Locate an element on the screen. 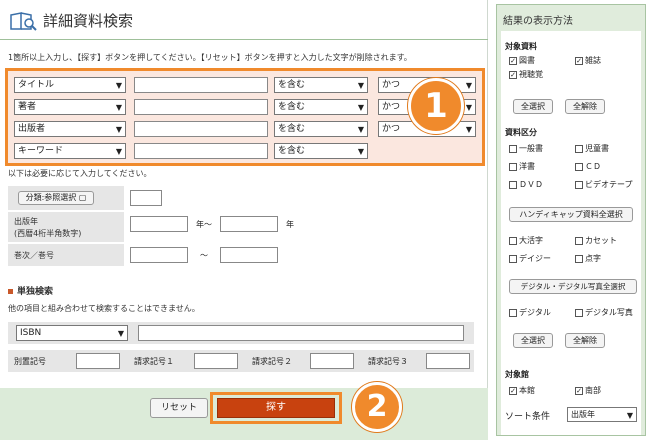  material-select-all-button: 全選択 is located at coordinates (533, 106).